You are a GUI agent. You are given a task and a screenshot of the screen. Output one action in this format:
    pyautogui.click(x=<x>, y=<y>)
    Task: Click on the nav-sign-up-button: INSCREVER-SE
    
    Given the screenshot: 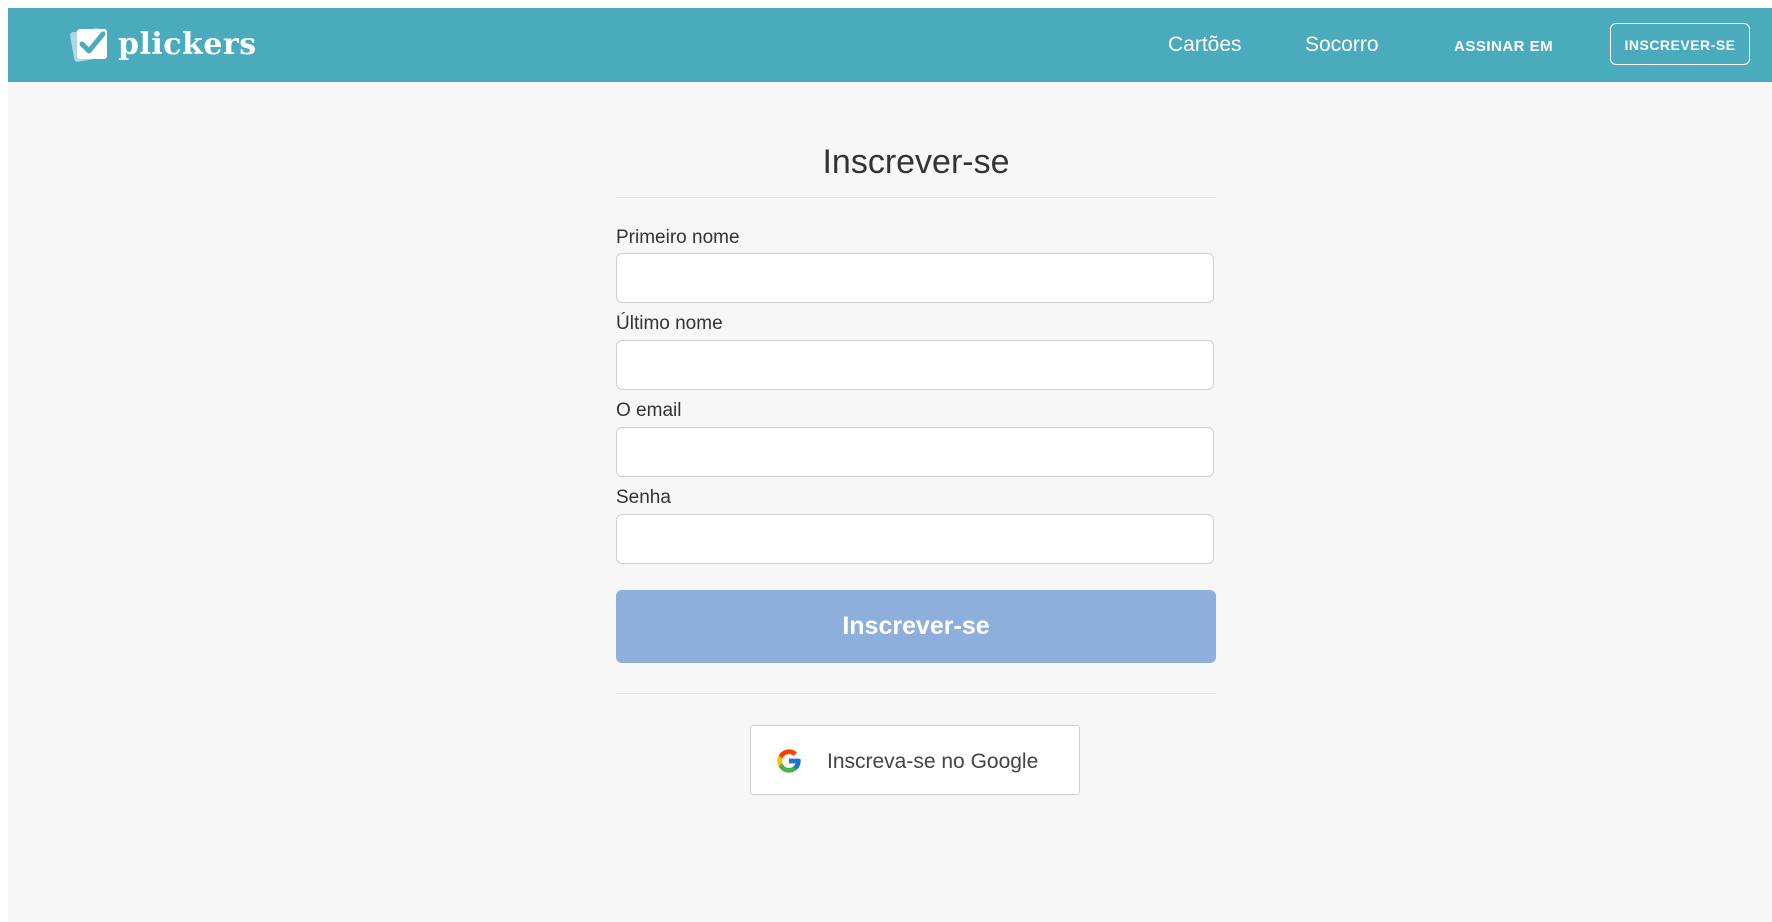 What is the action you would take?
    pyautogui.click(x=1680, y=44)
    